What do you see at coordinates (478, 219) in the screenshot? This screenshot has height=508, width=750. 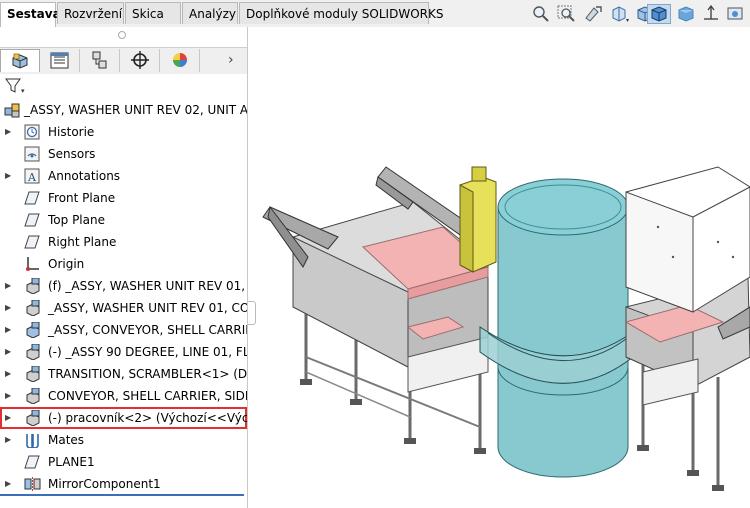 I see `bottle-part` at bounding box center [478, 219].